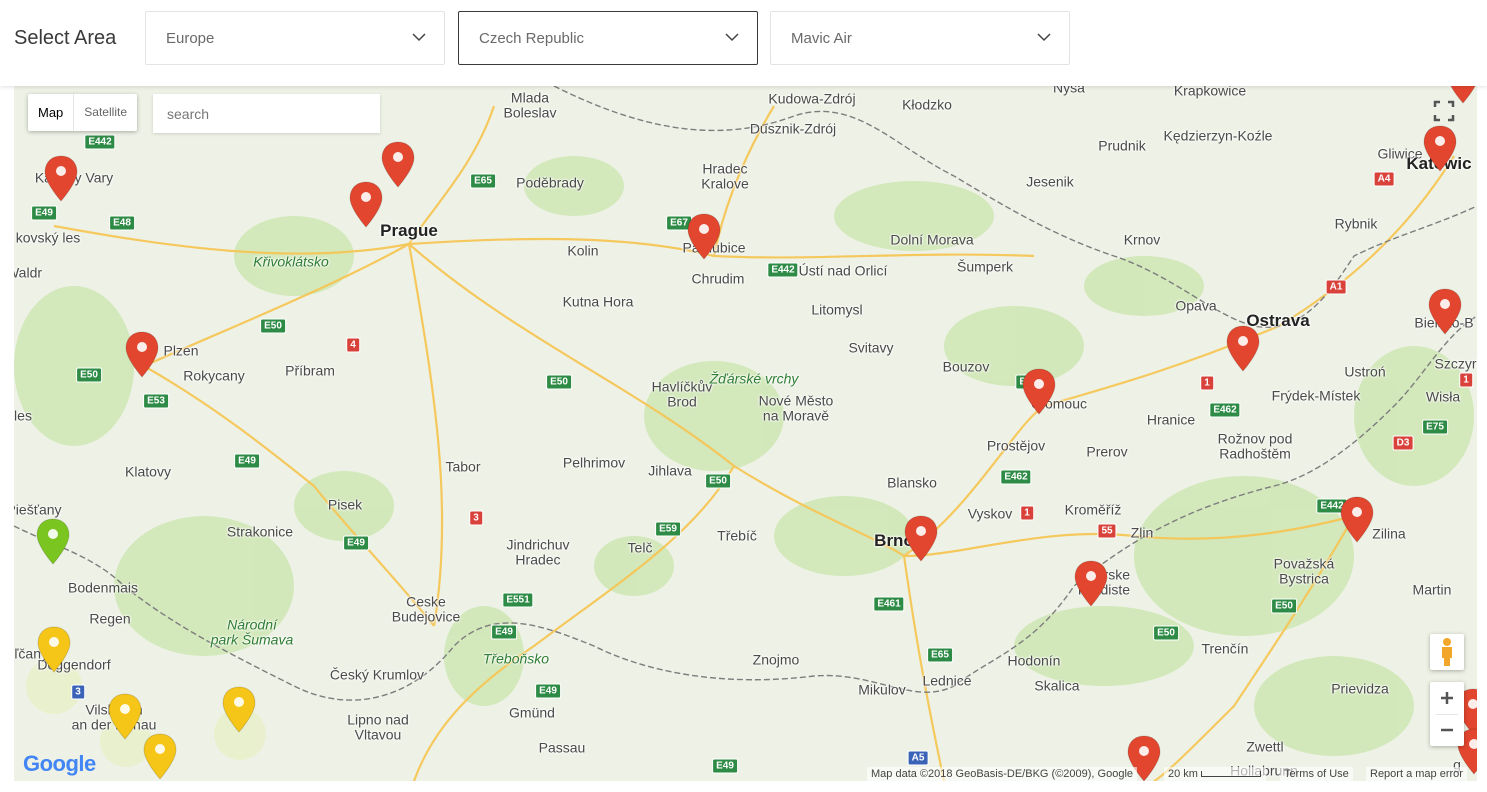 This screenshot has height=792, width=1487. I want to click on place-label: Plzen, so click(181, 350).